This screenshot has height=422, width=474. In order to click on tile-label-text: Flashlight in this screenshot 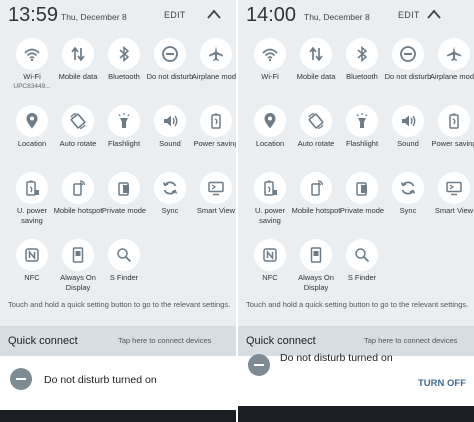, I will do `click(124, 143)`.